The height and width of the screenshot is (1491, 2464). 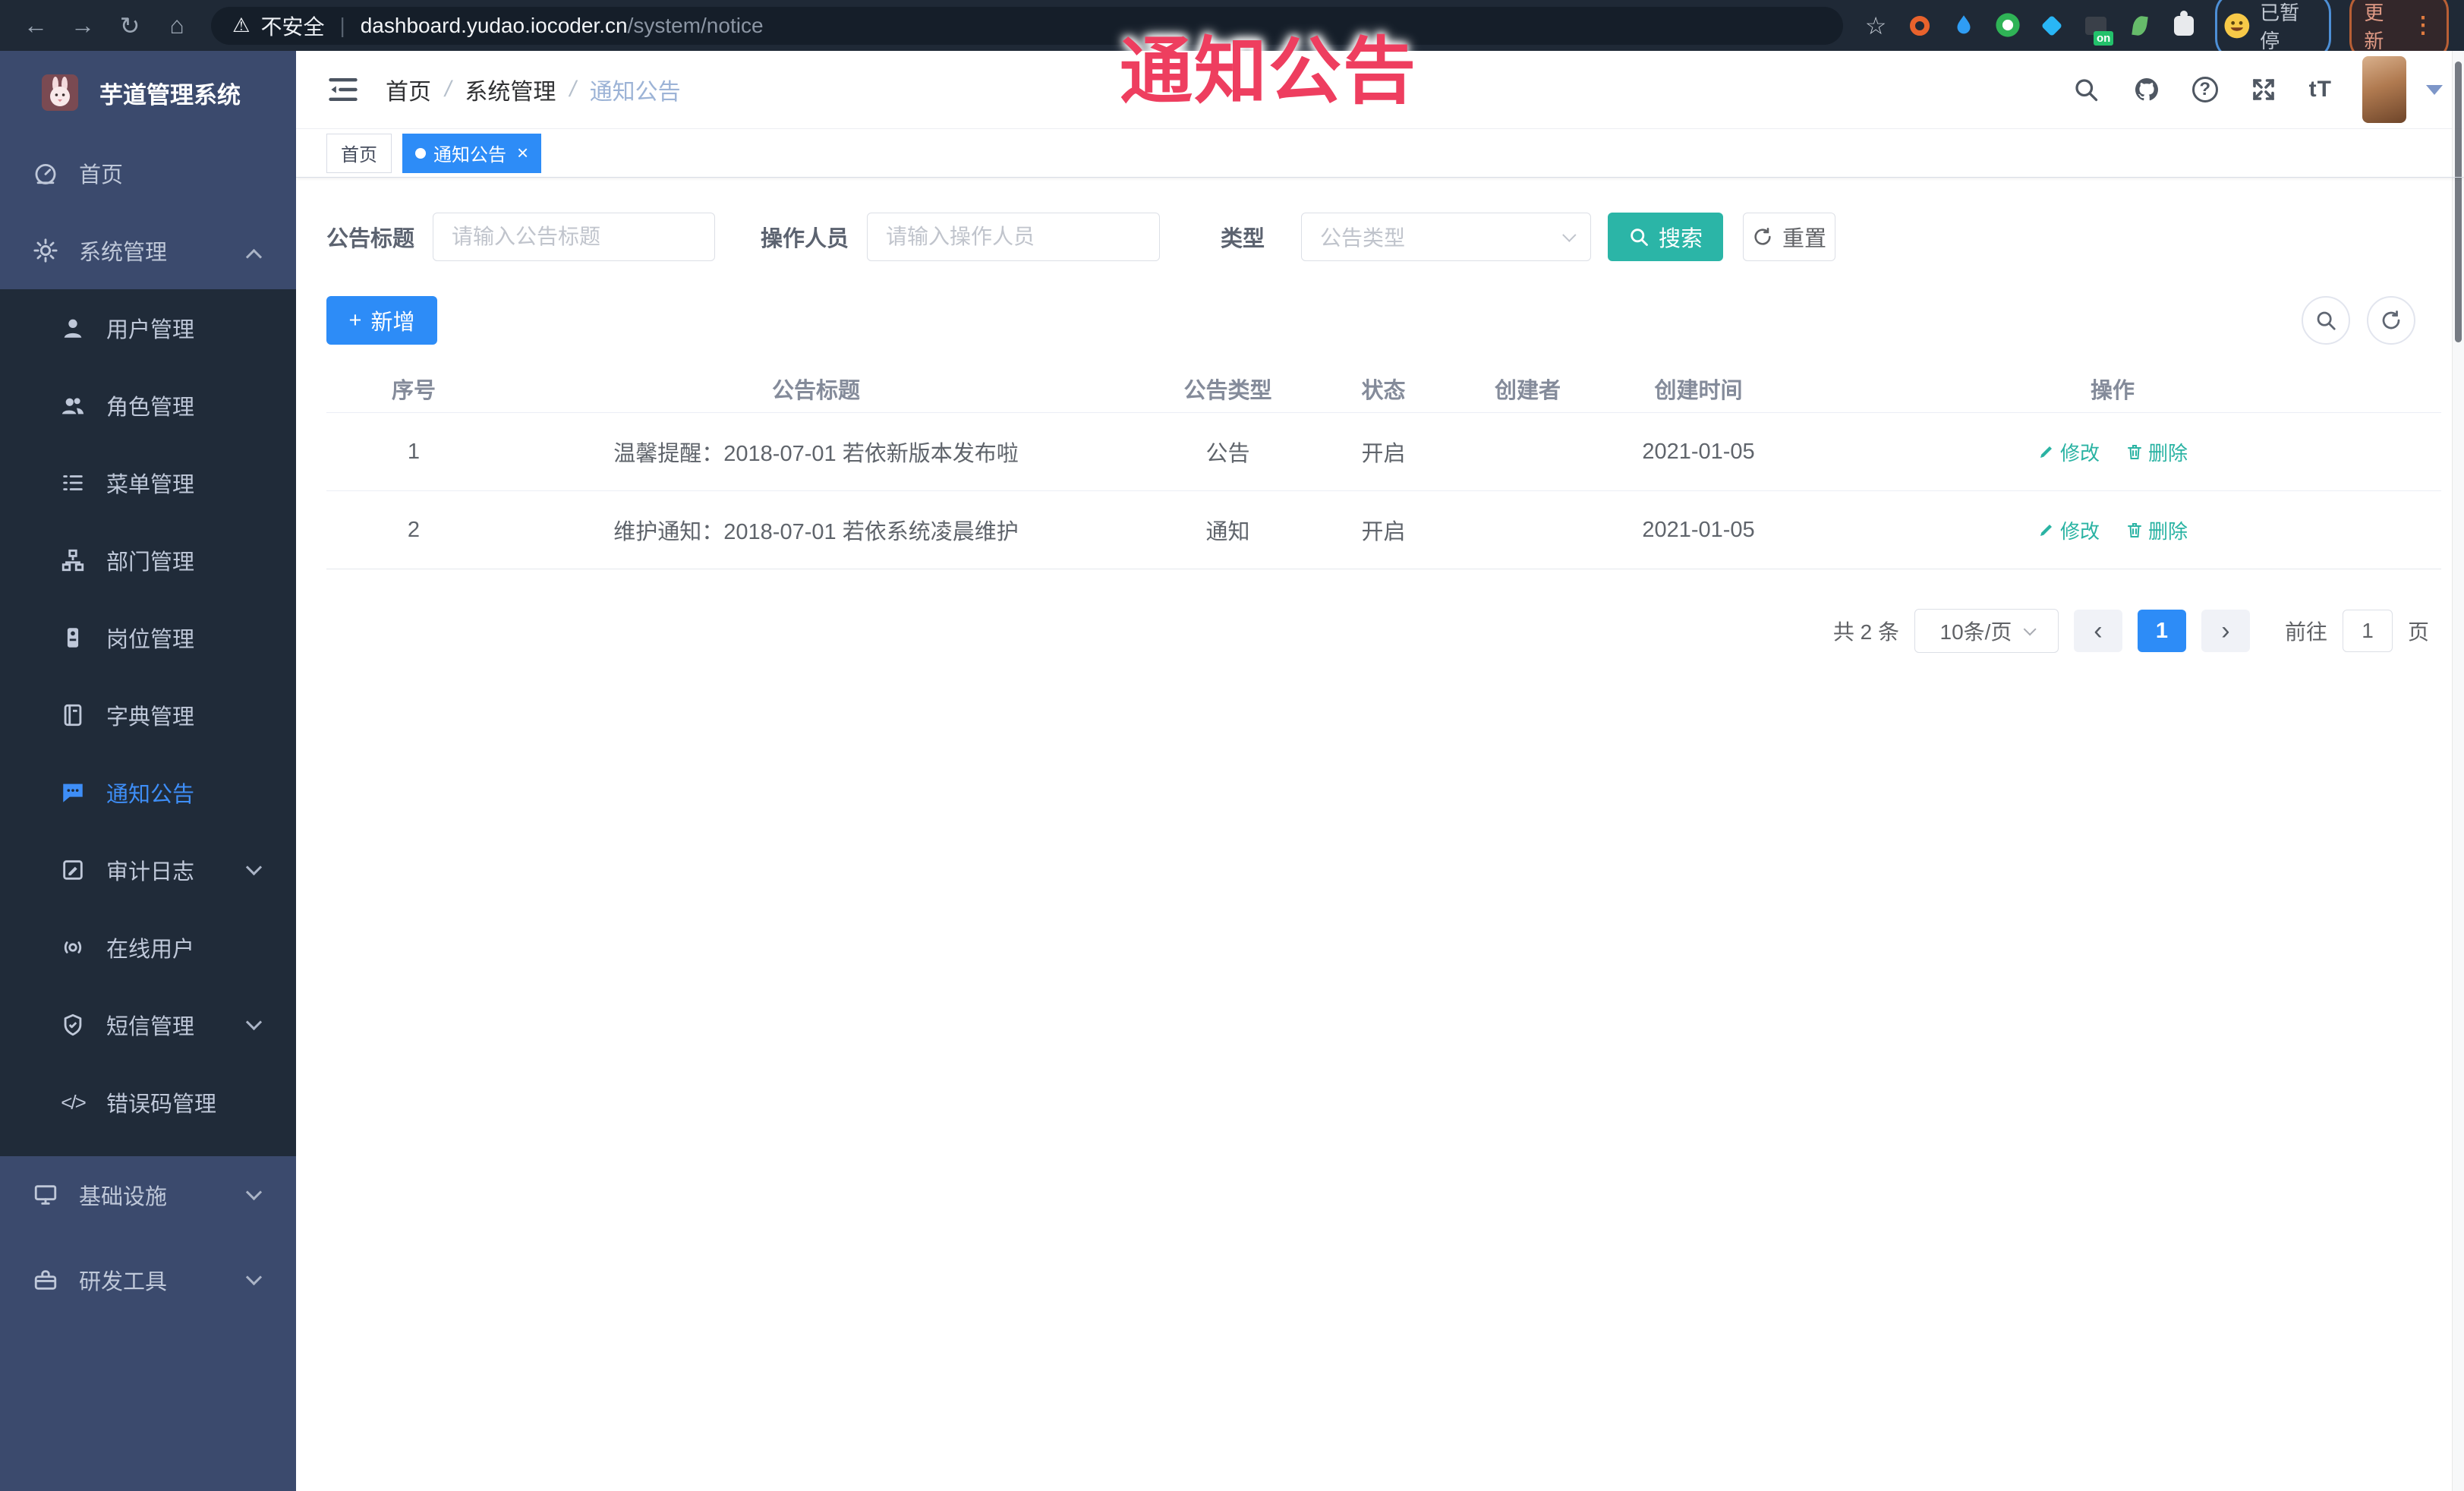 I want to click on sidebar-item-label: 角色管理, so click(x=151, y=408).